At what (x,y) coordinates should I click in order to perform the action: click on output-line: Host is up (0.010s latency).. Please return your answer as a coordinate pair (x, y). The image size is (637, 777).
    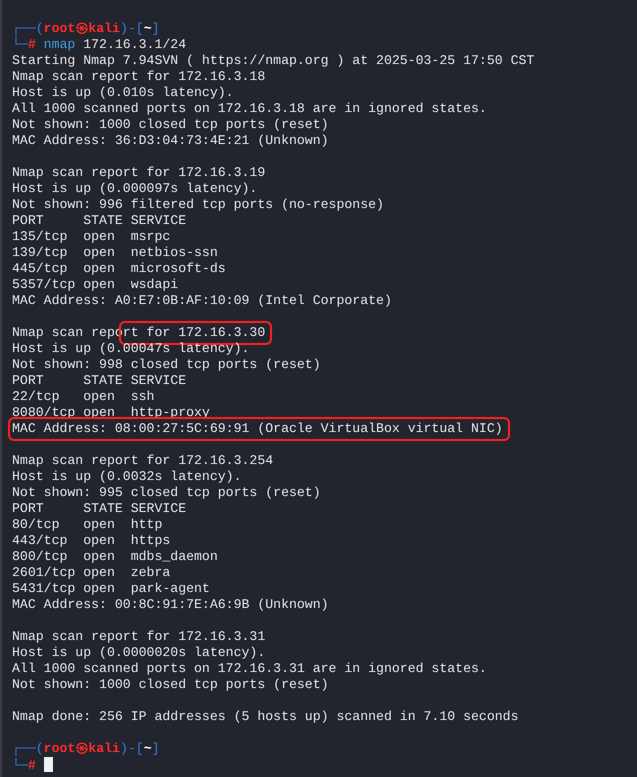
    Looking at the image, I should click on (123, 93).